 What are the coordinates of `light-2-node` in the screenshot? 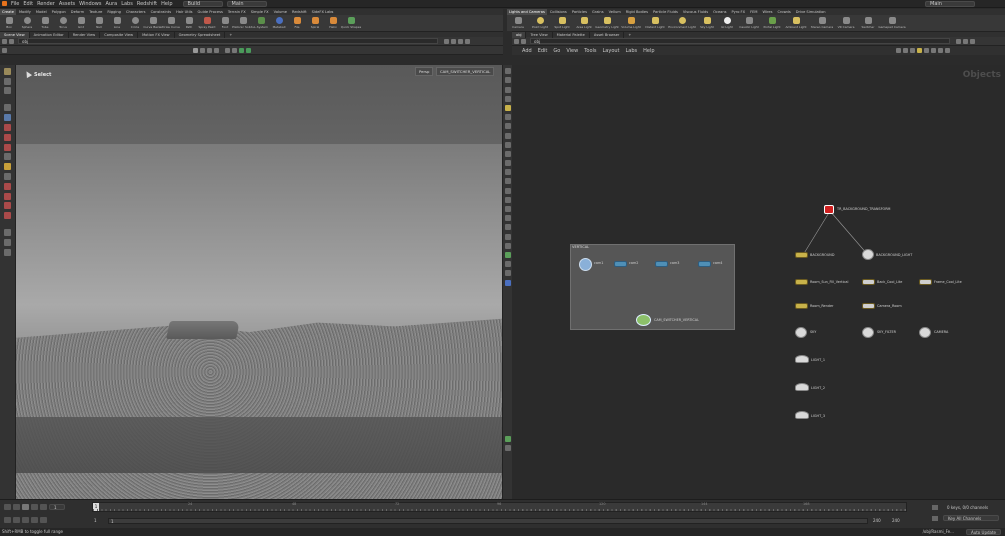 It's located at (802, 387).